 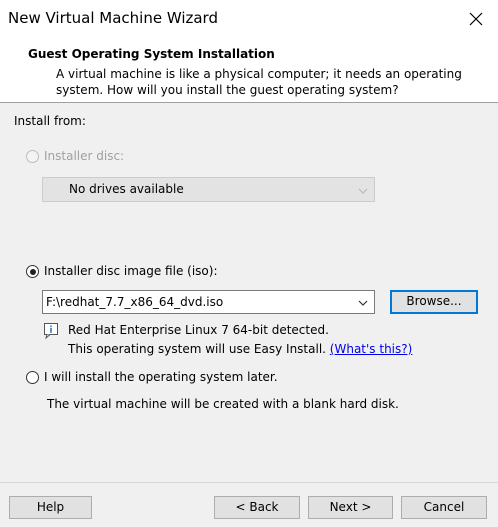 What do you see at coordinates (350, 507) in the screenshot?
I see `next-button: Next >` at bounding box center [350, 507].